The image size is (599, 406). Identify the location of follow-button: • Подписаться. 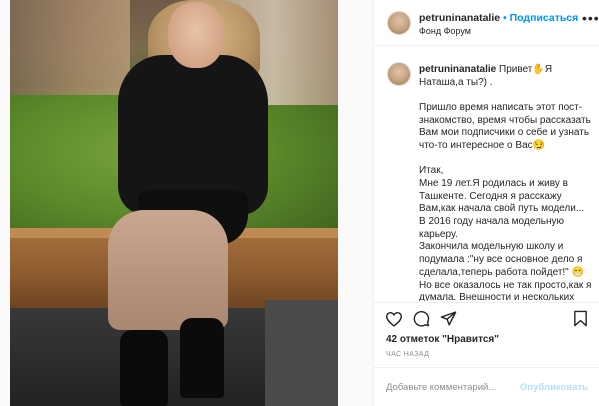
(540, 18).